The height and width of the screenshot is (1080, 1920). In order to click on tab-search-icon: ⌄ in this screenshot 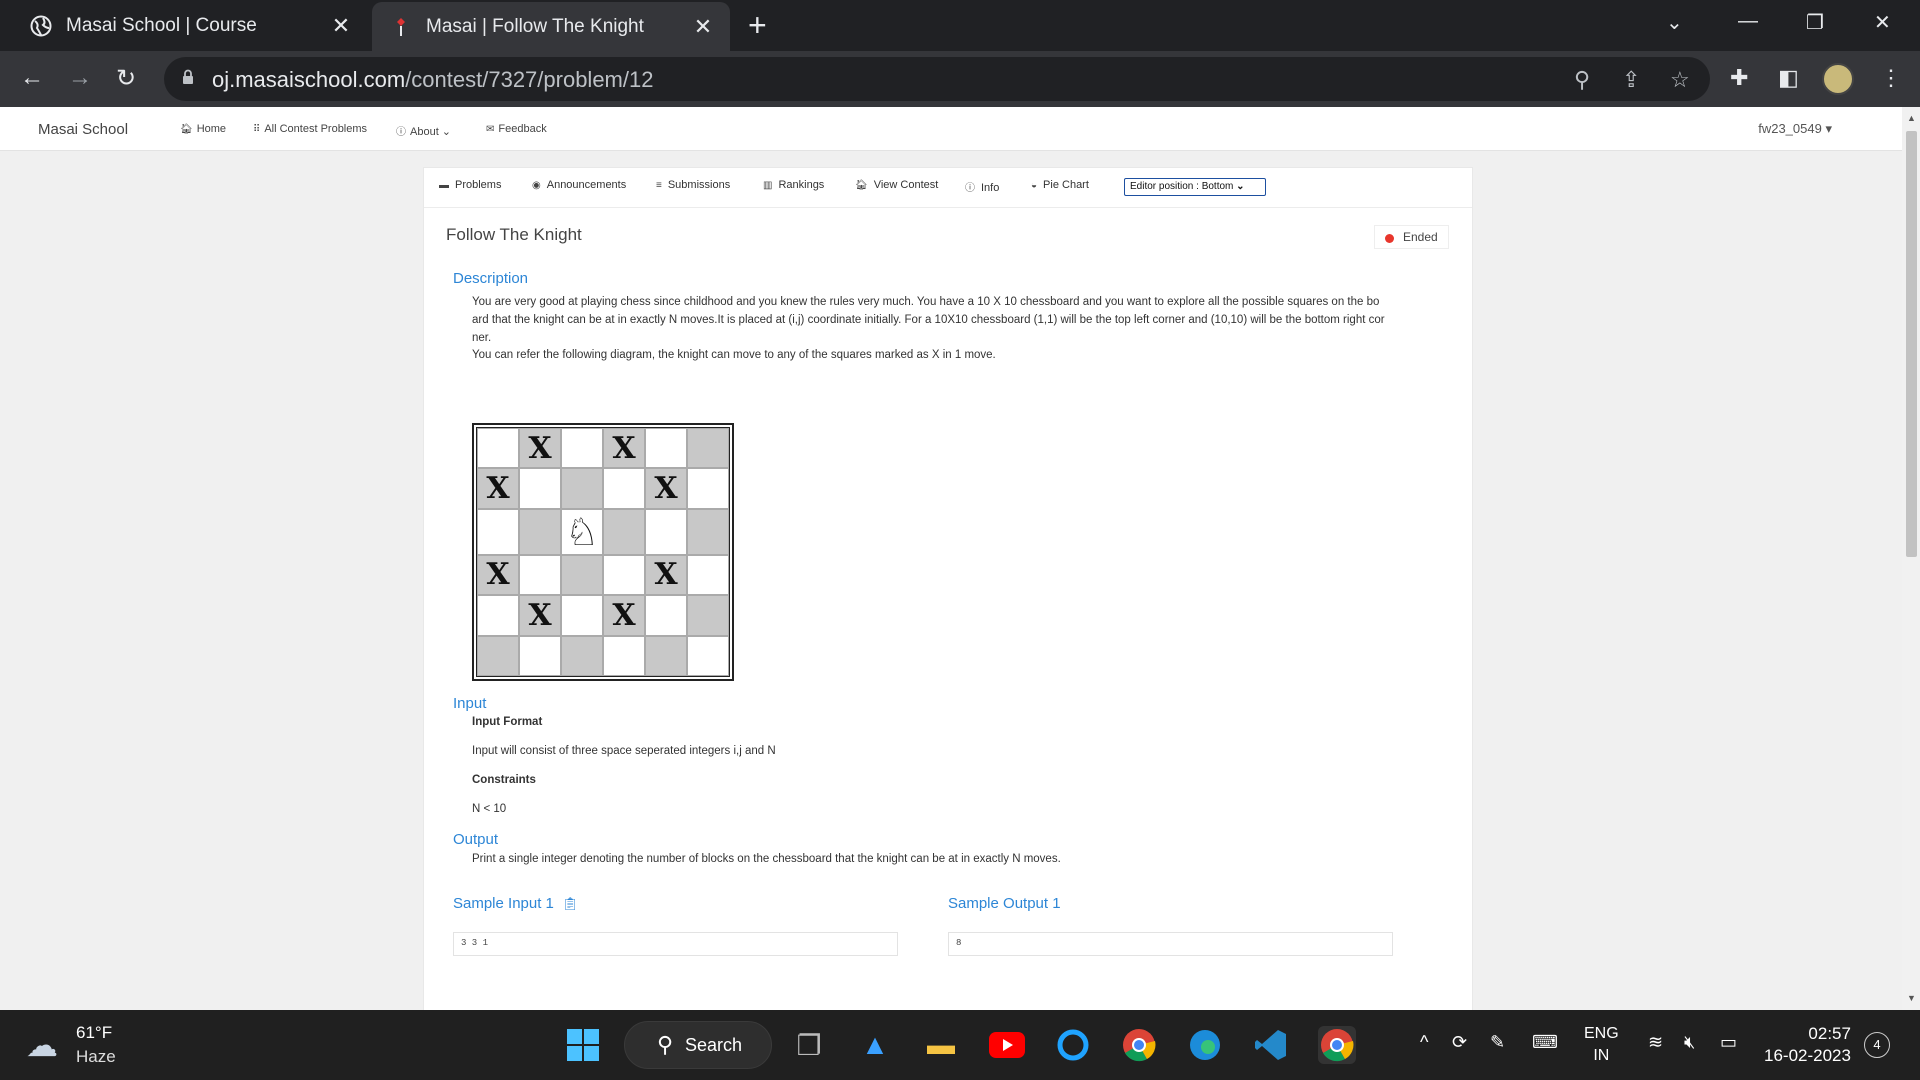, I will do `click(1674, 22)`.